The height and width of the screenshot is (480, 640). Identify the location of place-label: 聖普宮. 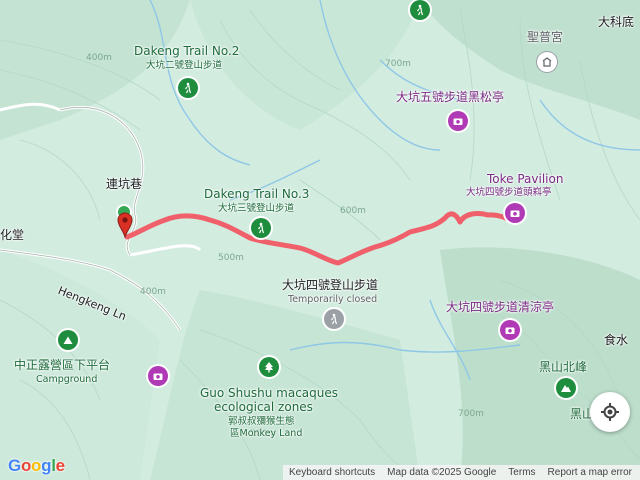
(545, 37).